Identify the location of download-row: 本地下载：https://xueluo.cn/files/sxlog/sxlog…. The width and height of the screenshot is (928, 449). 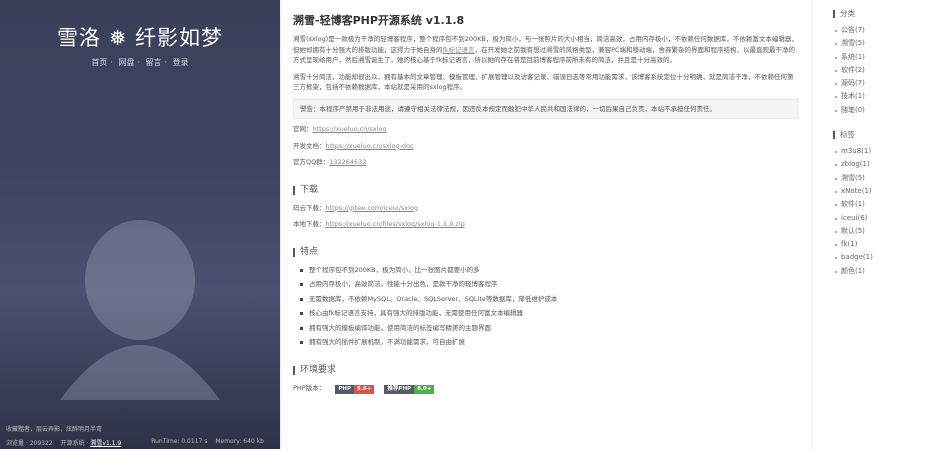
(545, 224).